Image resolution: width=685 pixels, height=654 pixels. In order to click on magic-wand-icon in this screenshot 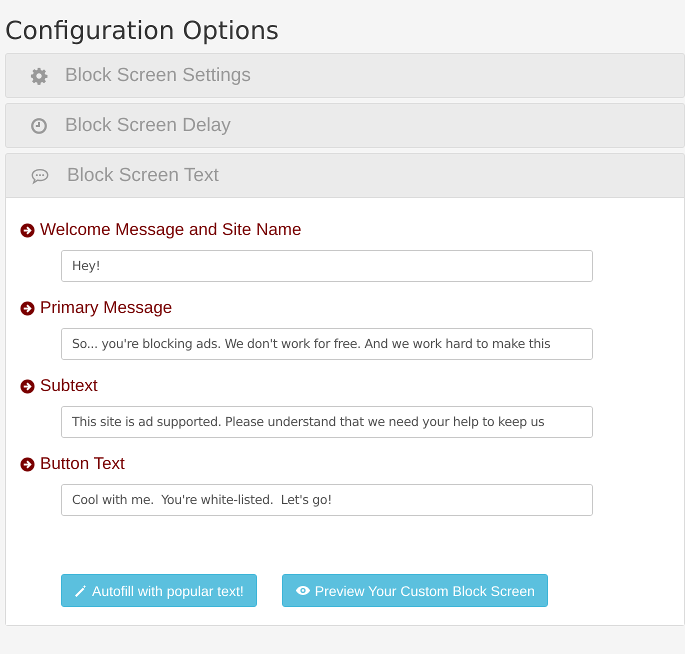, I will do `click(81, 591)`.